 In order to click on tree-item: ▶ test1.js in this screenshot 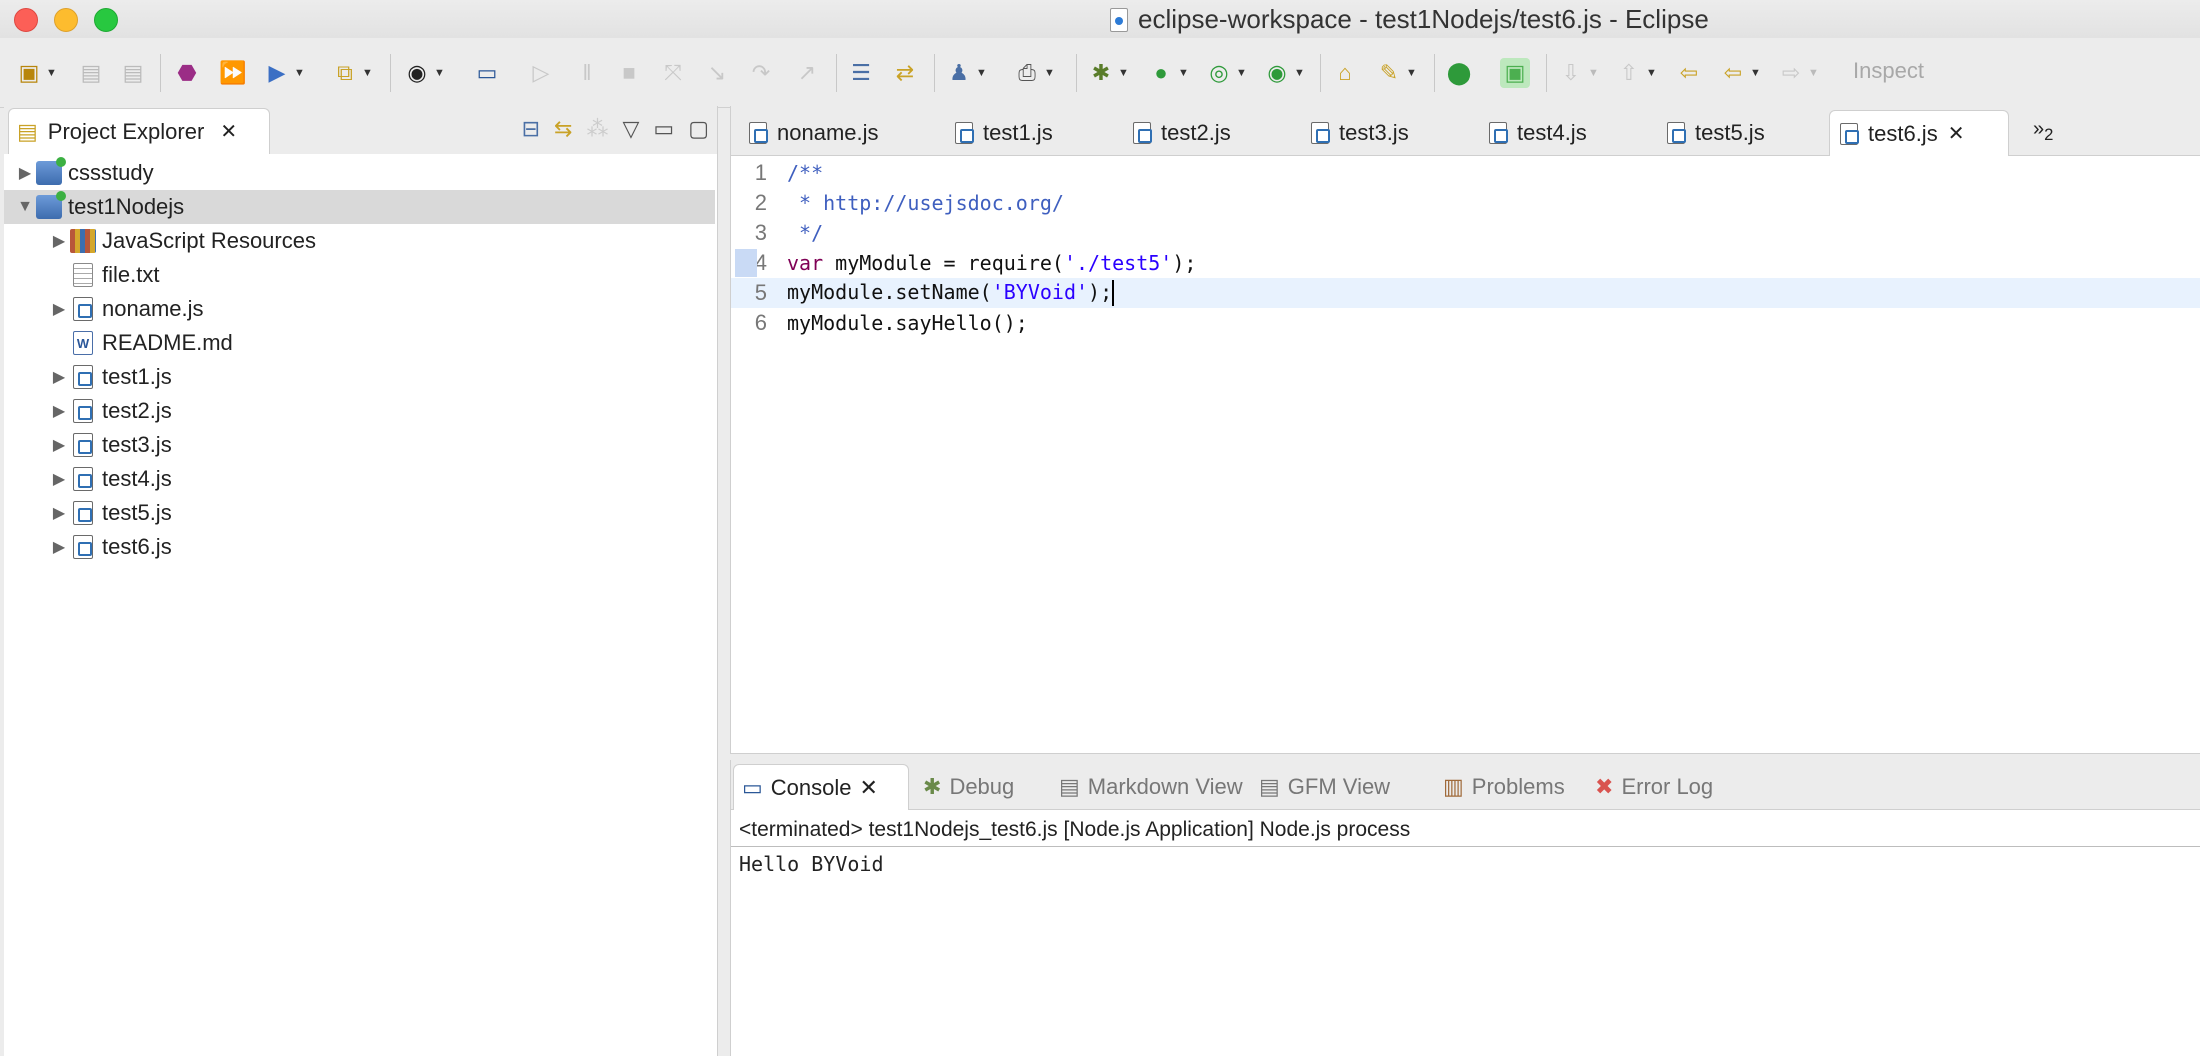, I will do `click(360, 377)`.